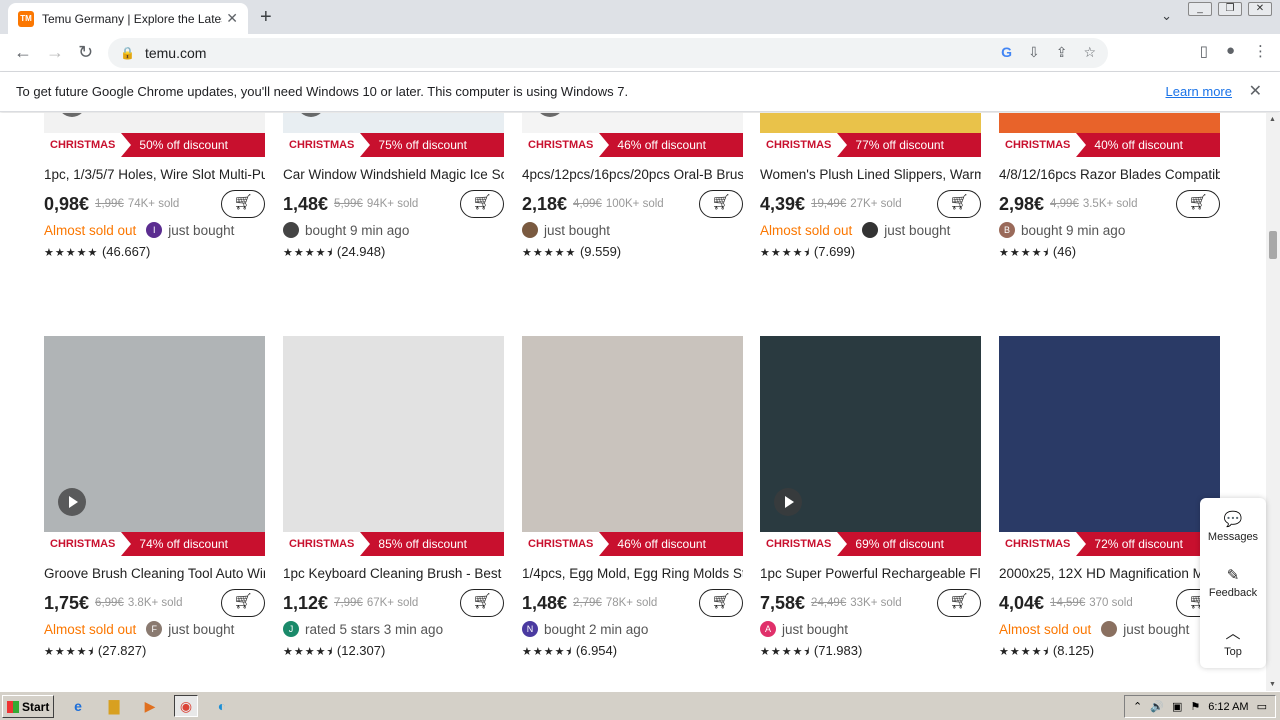 Image resolution: width=1280 pixels, height=720 pixels. Describe the element at coordinates (393, 176) in the screenshot. I see `product-title: Car Window Windshield Magic Ice Scraper` at that location.